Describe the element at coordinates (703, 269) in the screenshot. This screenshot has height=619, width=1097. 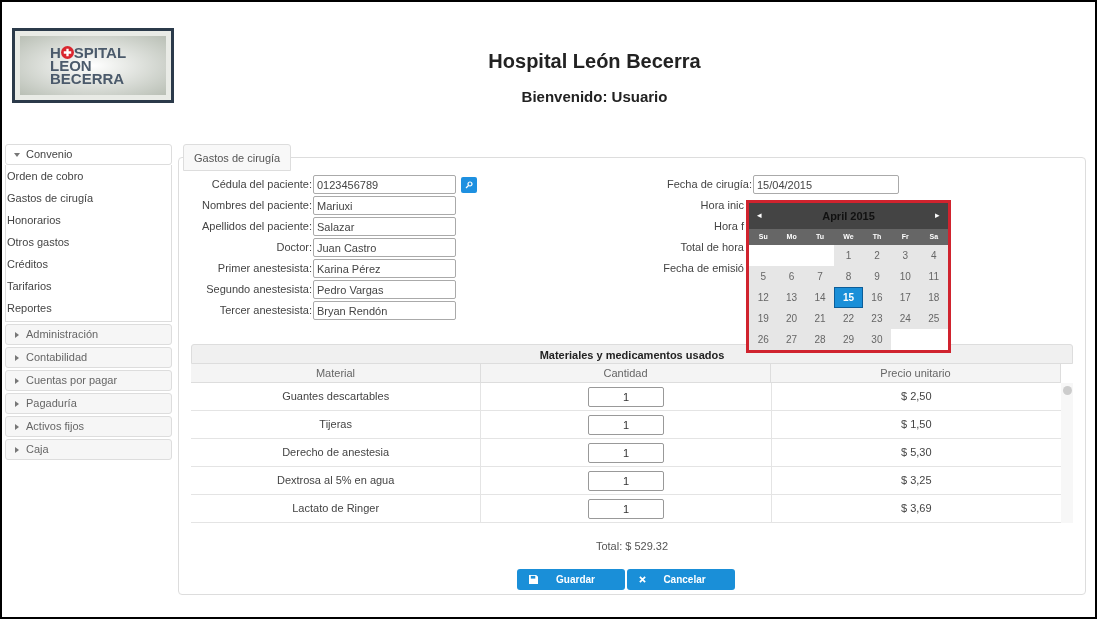
I see `field-label: Fecha de emisió` at that location.